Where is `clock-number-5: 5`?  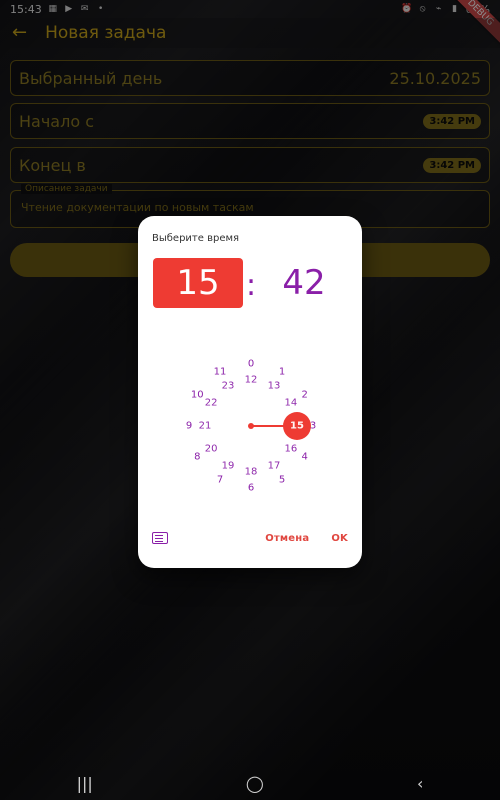 clock-number-5: 5 is located at coordinates (282, 479).